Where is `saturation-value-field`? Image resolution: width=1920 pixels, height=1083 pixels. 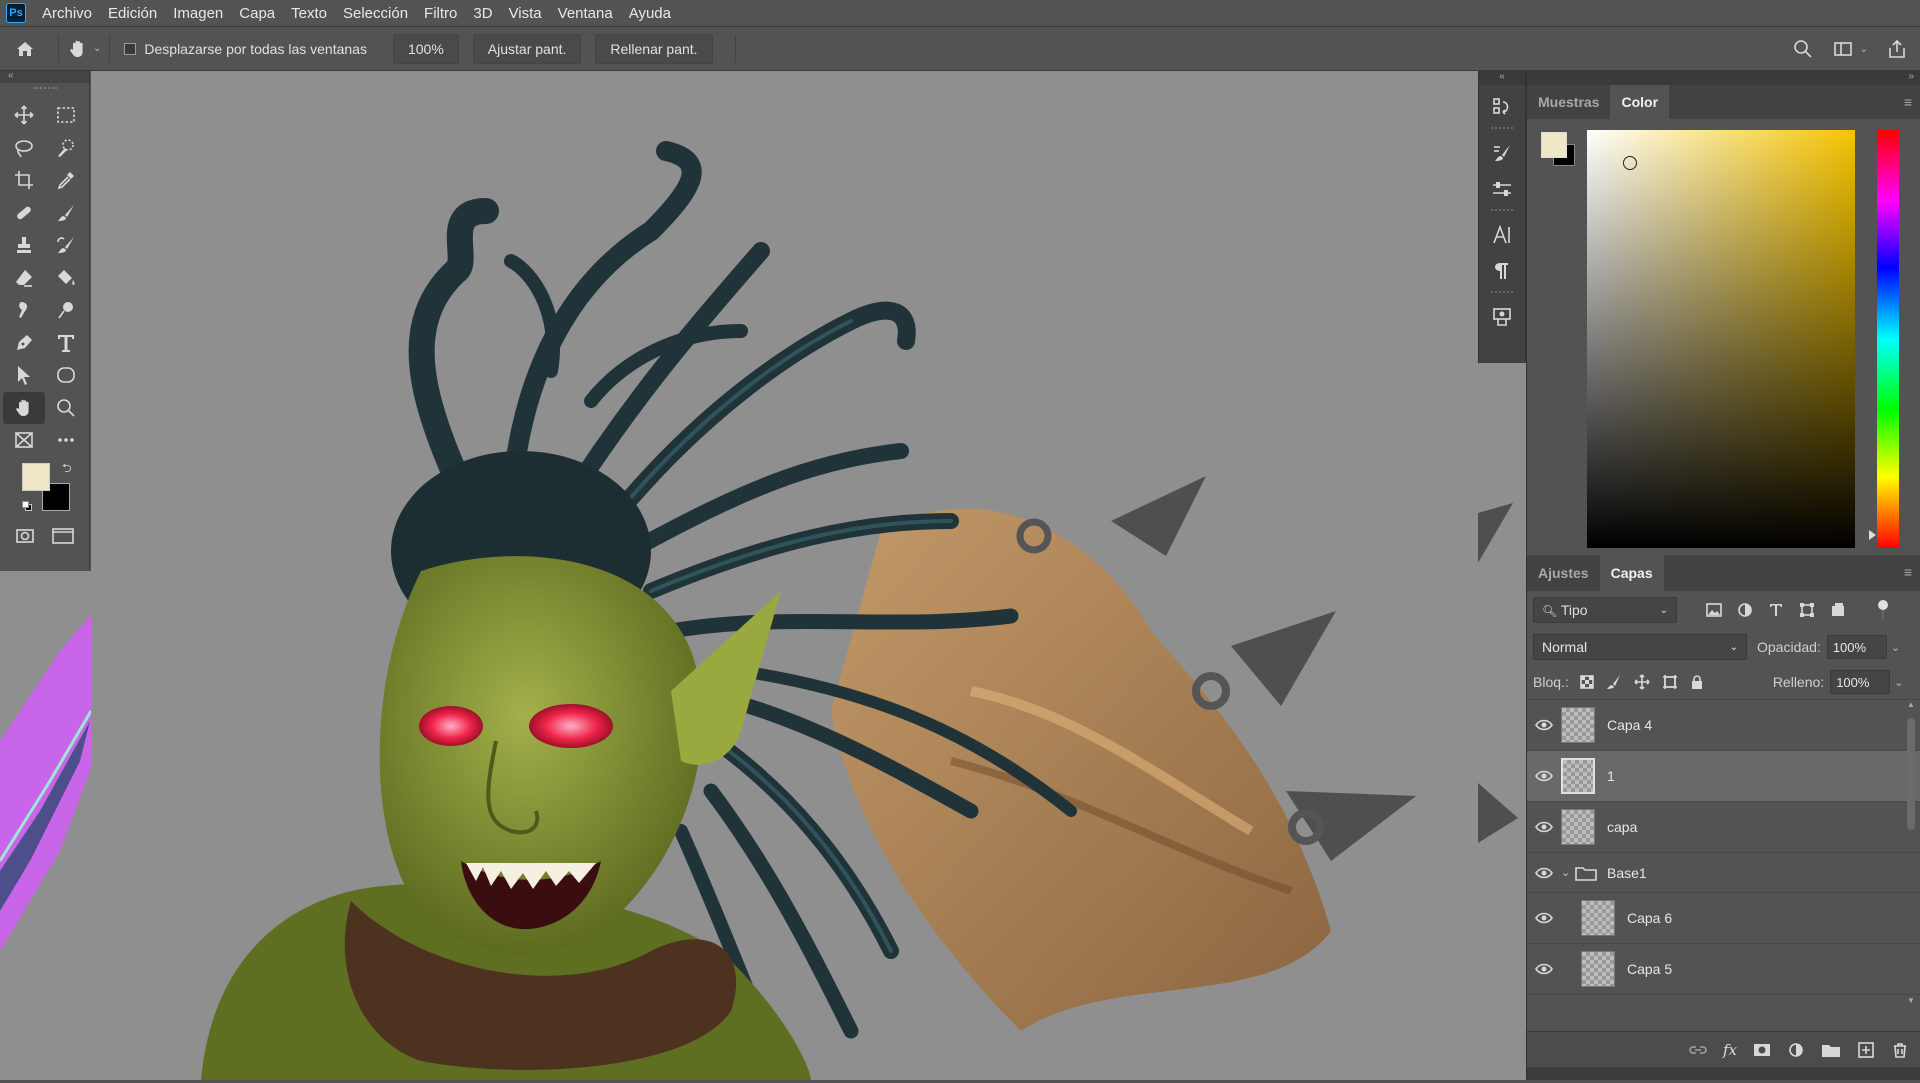
saturation-value-field is located at coordinates (1721, 339).